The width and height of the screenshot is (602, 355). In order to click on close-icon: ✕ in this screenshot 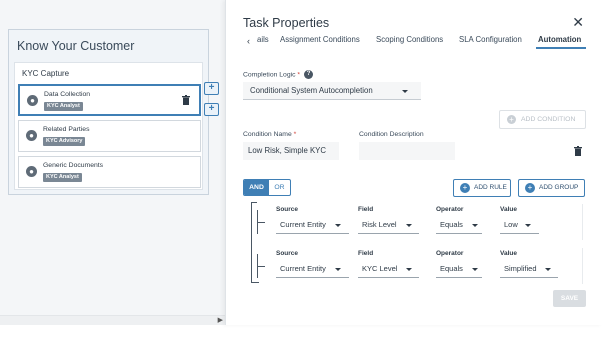, I will do `click(578, 22)`.